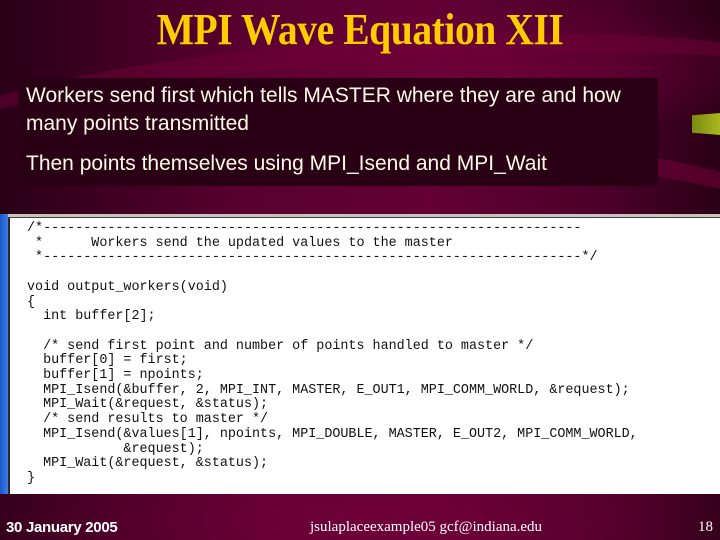 The image size is (720, 540). I want to click on code-line: &request);, so click(115, 449).